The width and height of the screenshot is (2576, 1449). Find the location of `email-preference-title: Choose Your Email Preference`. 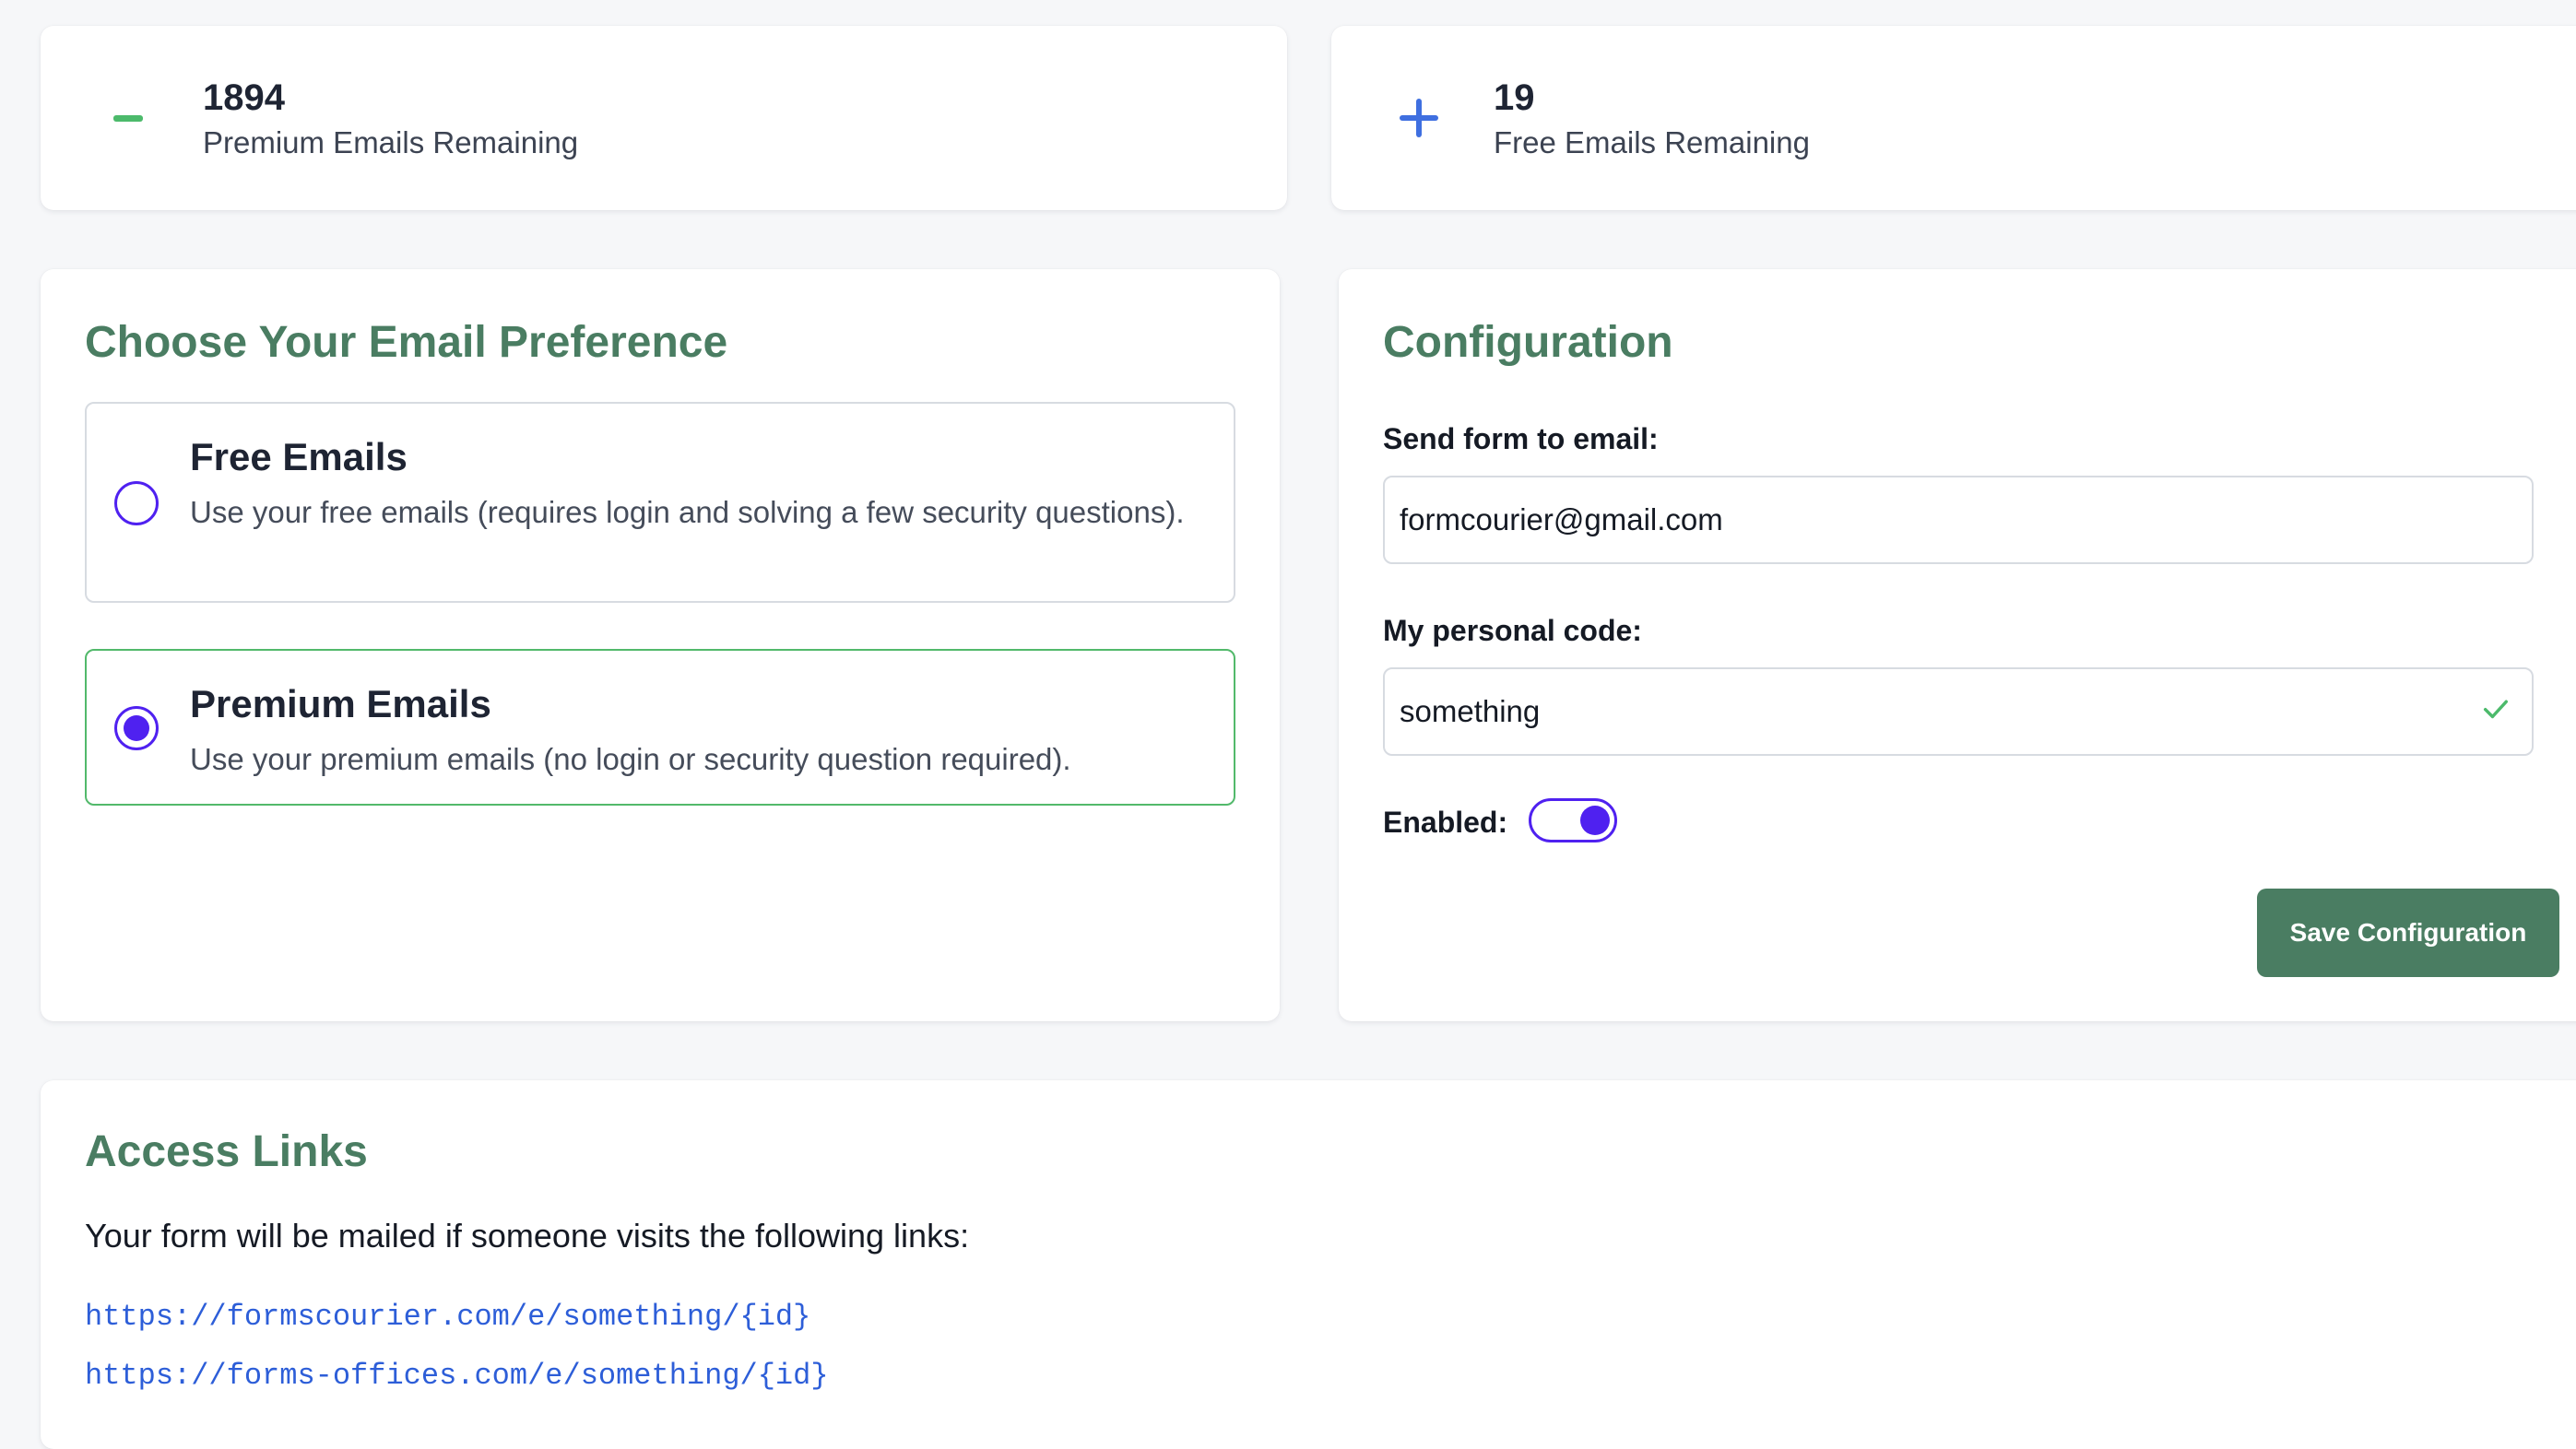

email-preference-title: Choose Your Email Preference is located at coordinates (406, 342).